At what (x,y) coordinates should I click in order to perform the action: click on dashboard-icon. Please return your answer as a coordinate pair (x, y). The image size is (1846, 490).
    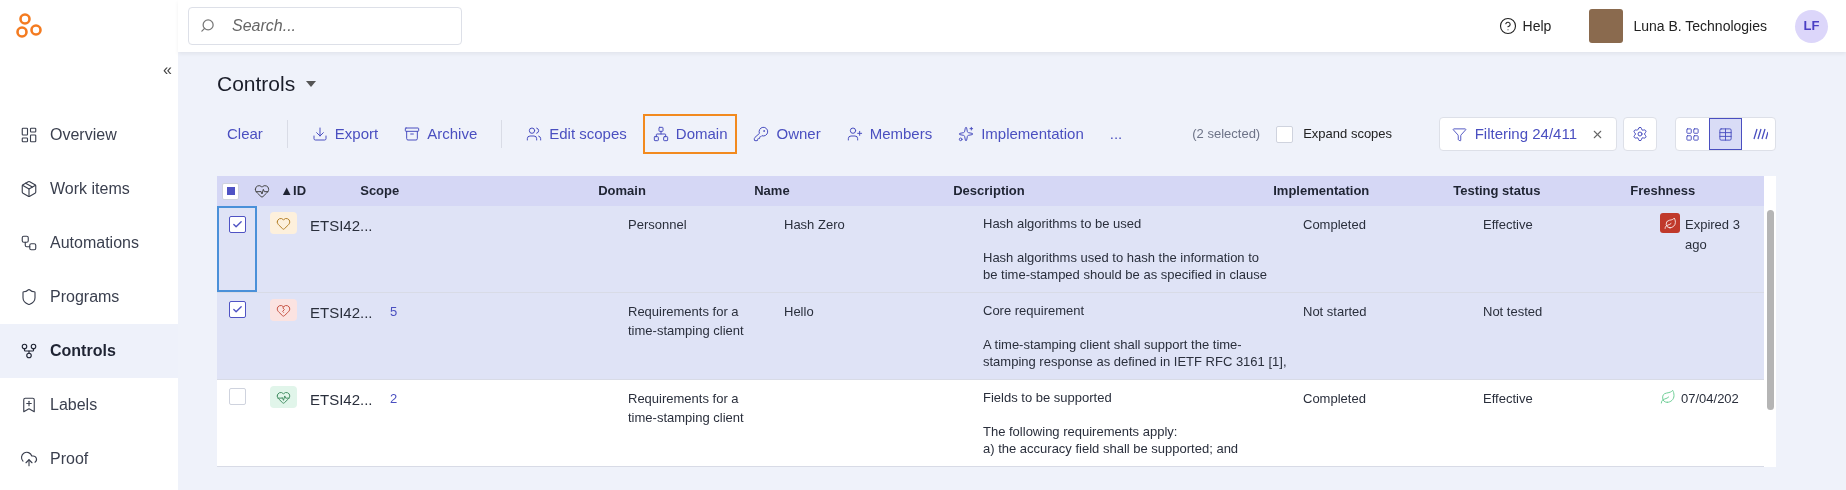
    Looking at the image, I should click on (29, 135).